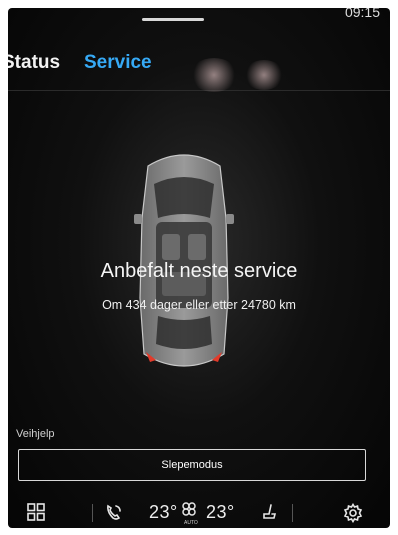 This screenshot has width=398, height=535. I want to click on apps-grid-icon, so click(36, 512).